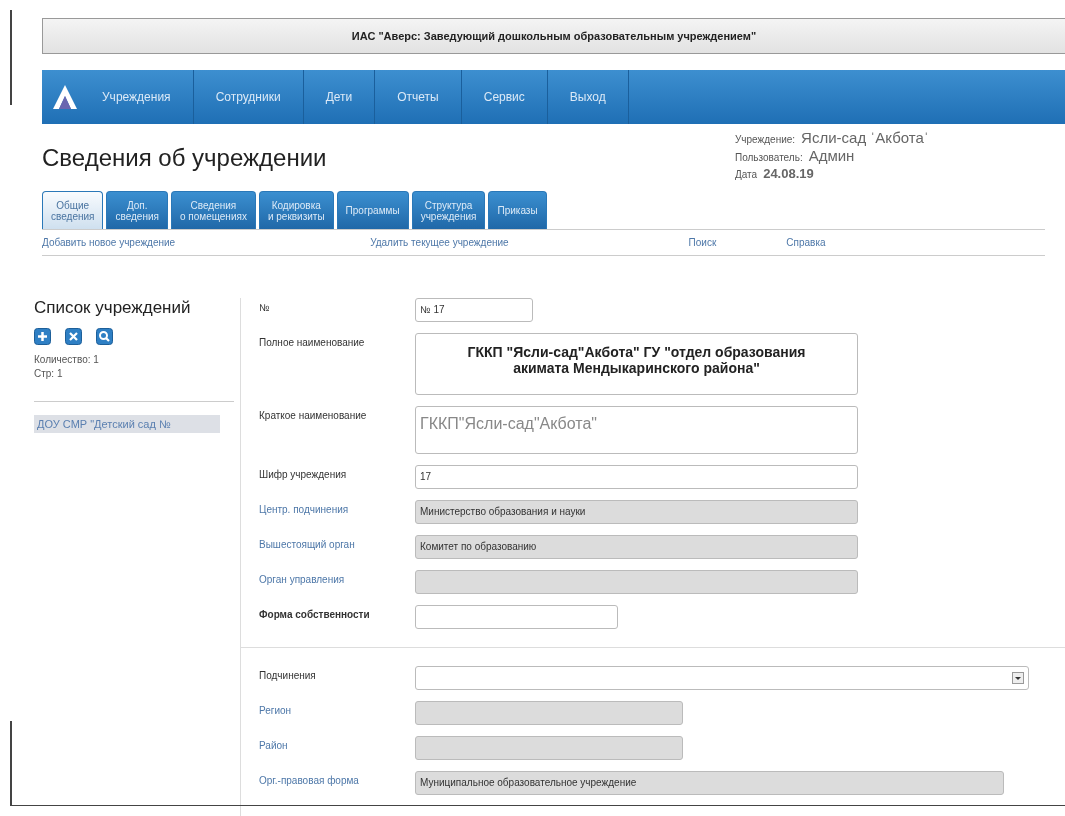  Describe the element at coordinates (296, 210) in the screenshot. I see `tab: Кодировка и реквизиты` at that location.